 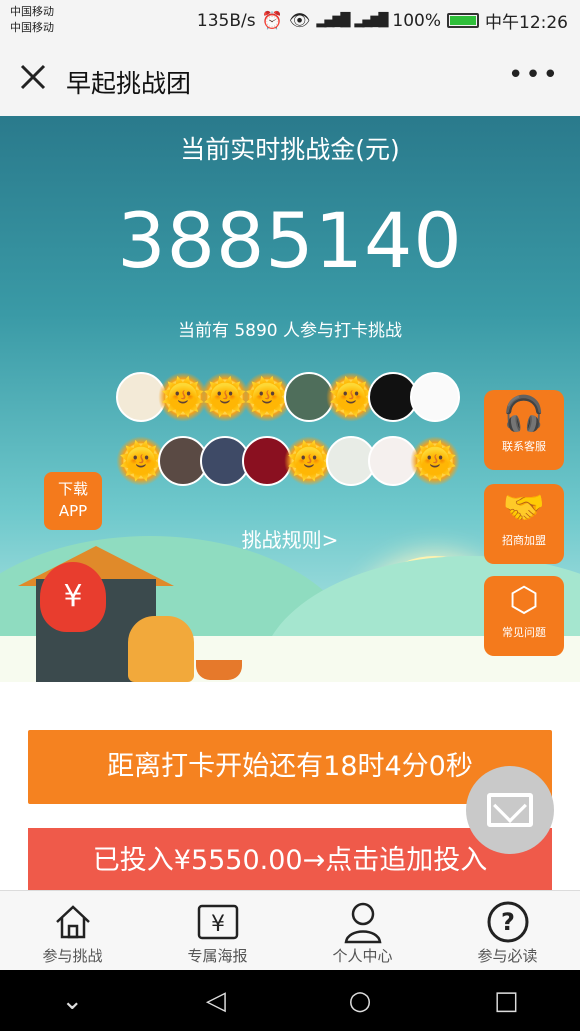 What do you see at coordinates (524, 508) in the screenshot?
I see `handshake-icon: 🤝` at bounding box center [524, 508].